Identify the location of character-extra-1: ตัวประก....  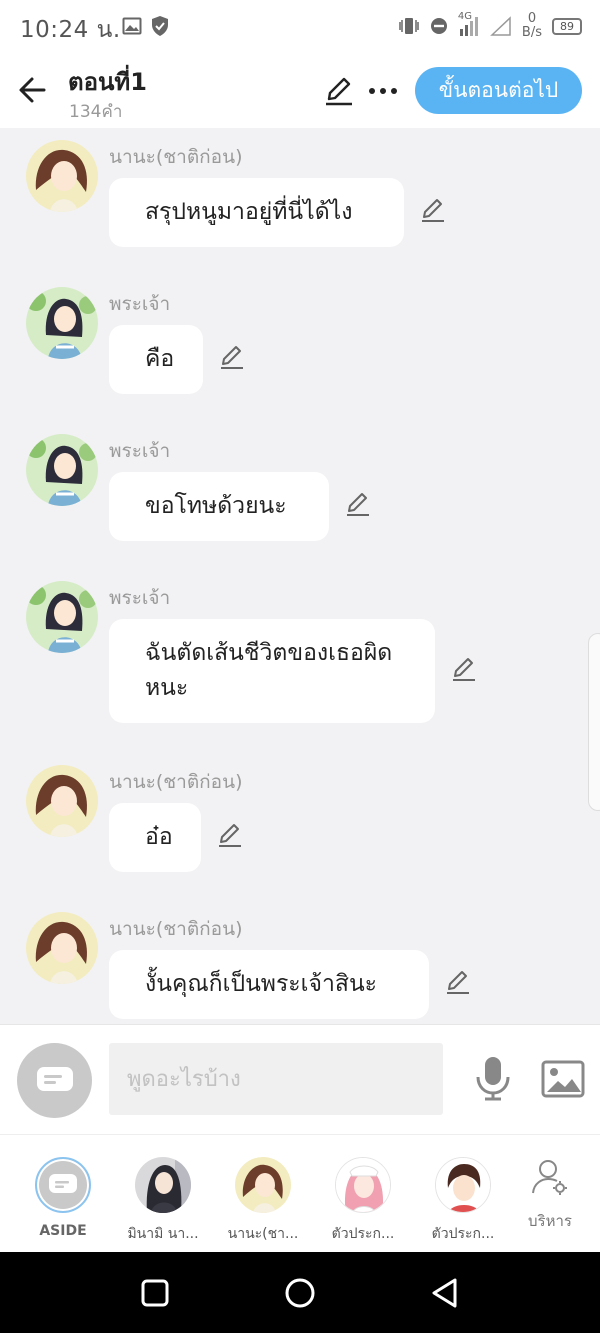
(363, 1194).